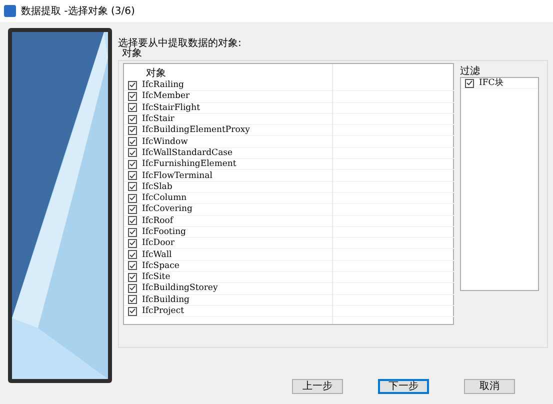 This screenshot has height=404, width=553. What do you see at coordinates (403, 386) in the screenshot?
I see `dialog-button: 下一步` at bounding box center [403, 386].